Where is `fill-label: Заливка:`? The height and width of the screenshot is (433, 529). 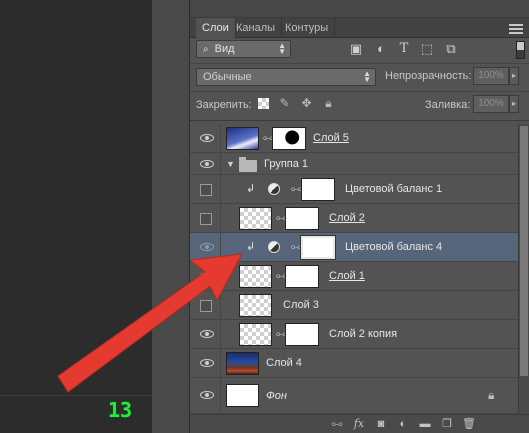
fill-label: Заливка: is located at coordinates (448, 105).